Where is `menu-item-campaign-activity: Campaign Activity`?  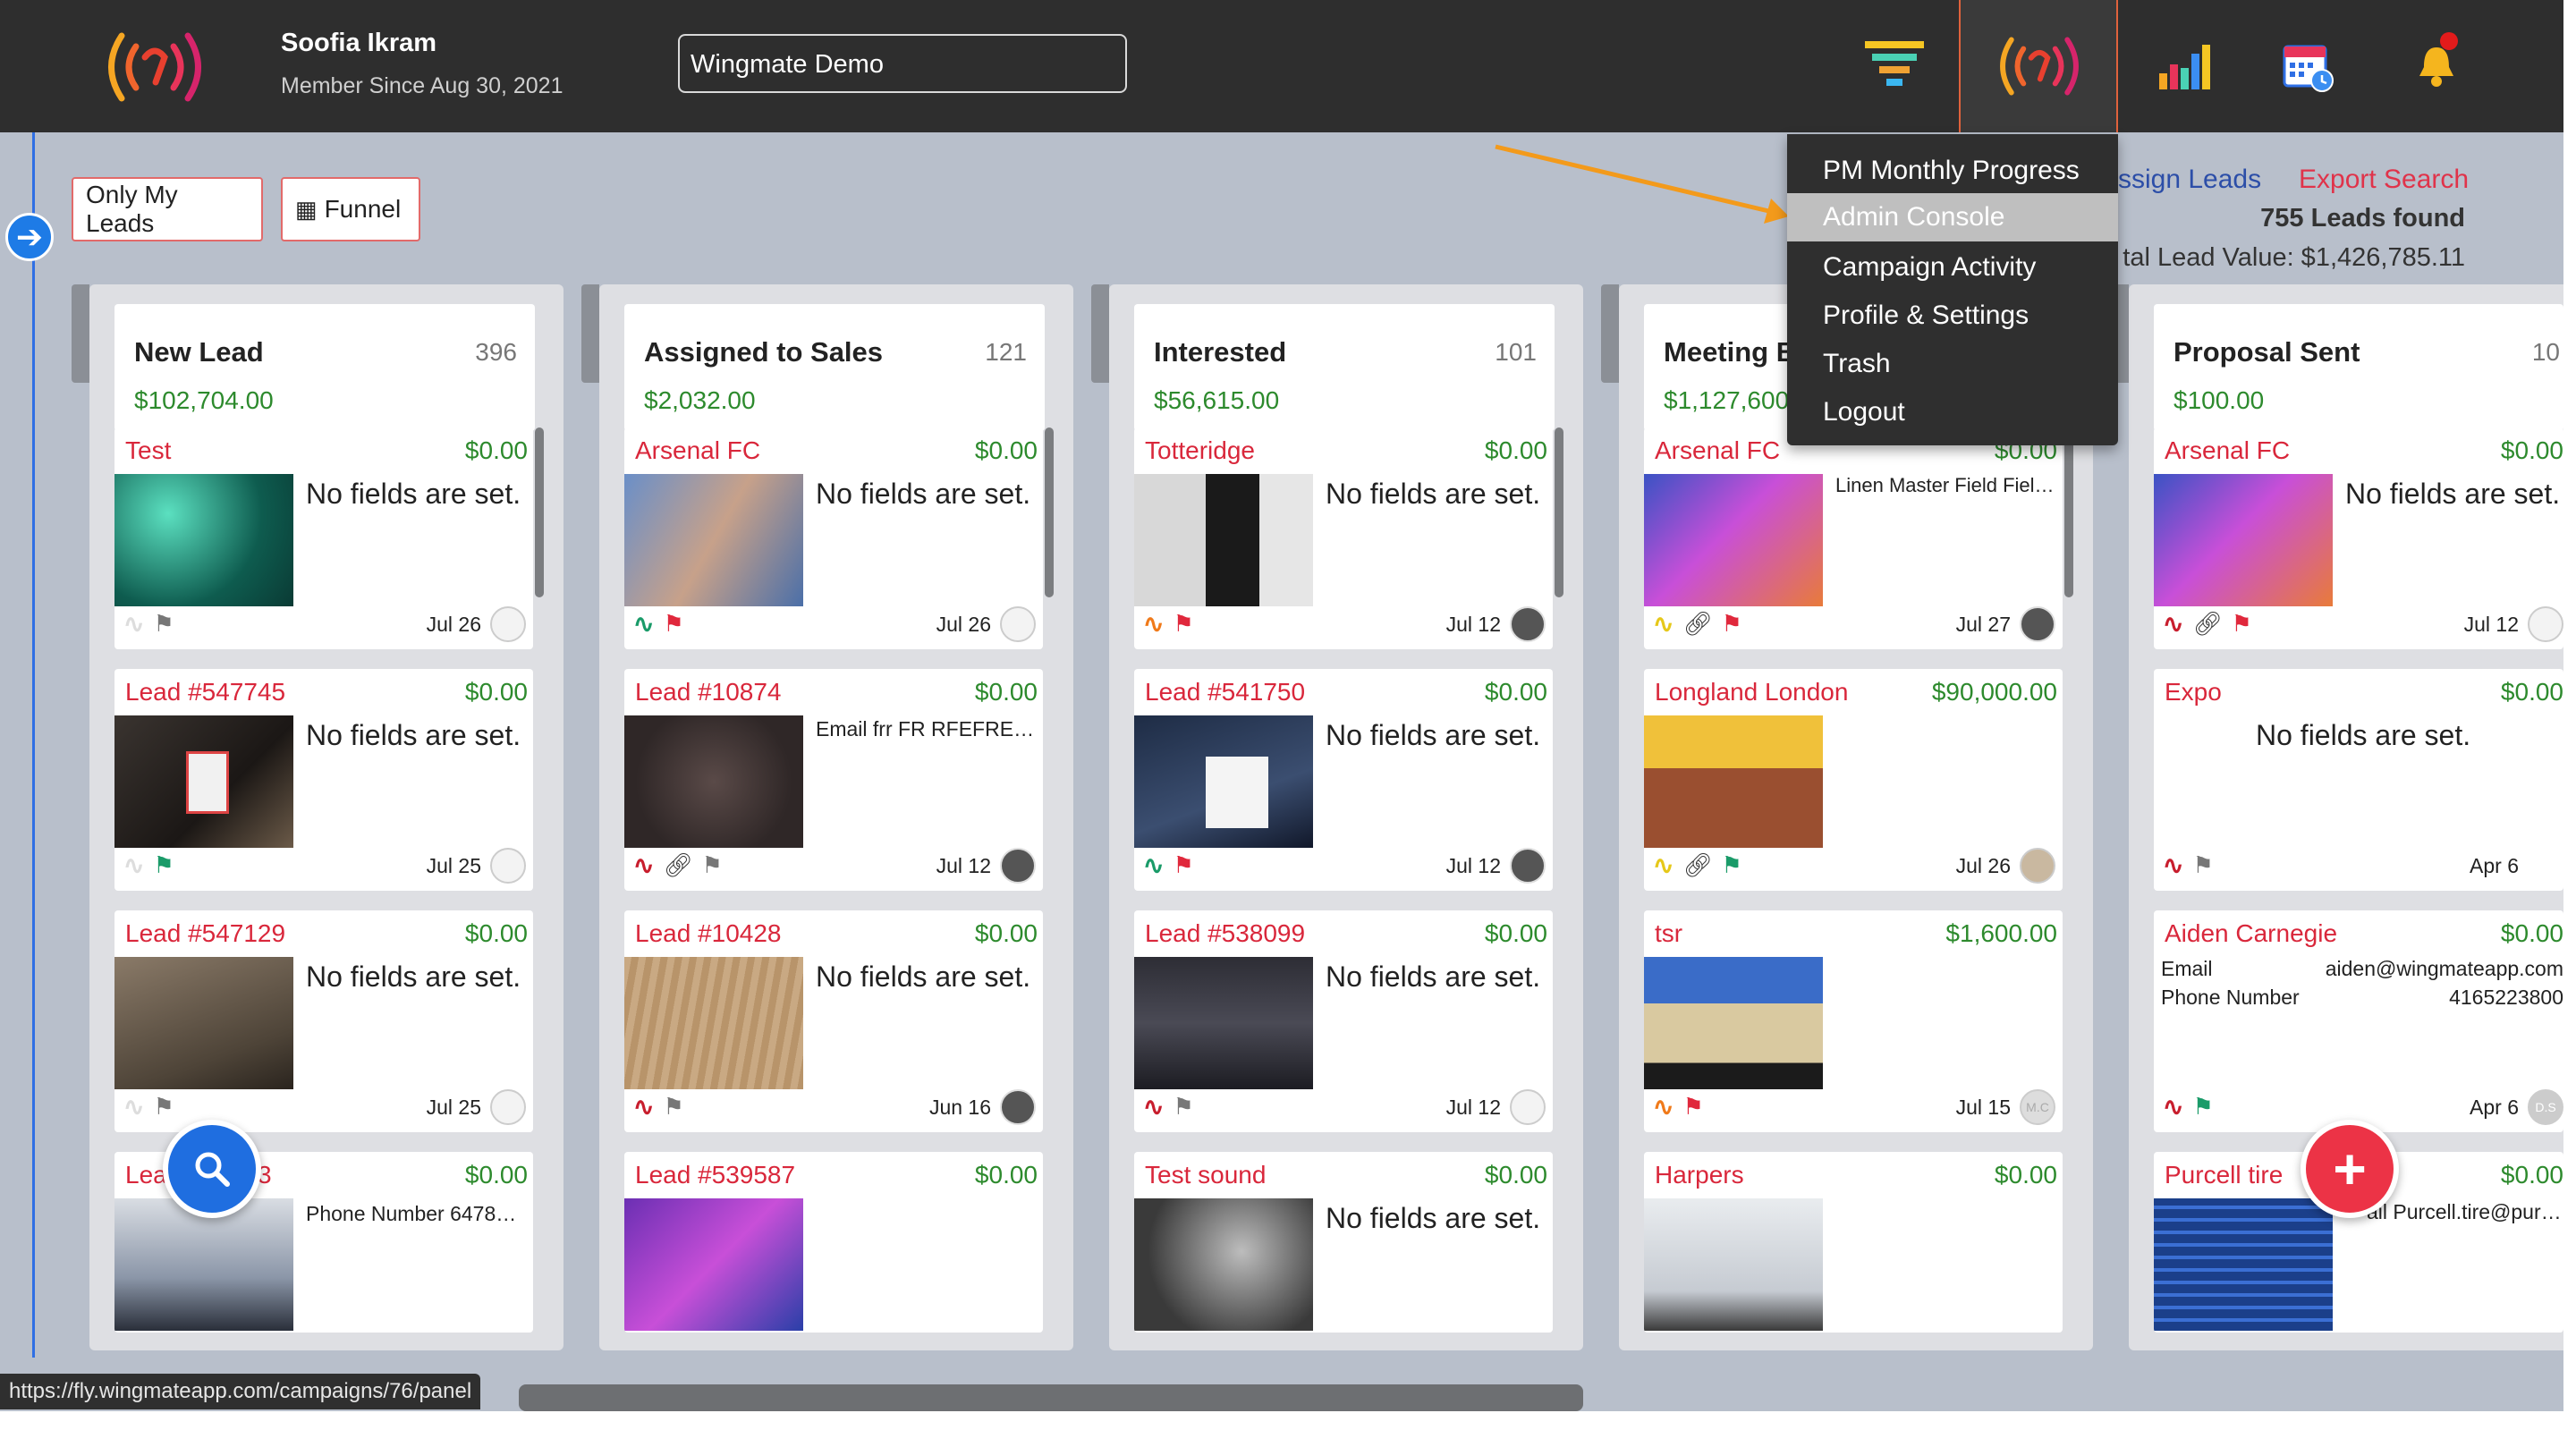
menu-item-campaign-activity: Campaign Activity is located at coordinates (1952, 267).